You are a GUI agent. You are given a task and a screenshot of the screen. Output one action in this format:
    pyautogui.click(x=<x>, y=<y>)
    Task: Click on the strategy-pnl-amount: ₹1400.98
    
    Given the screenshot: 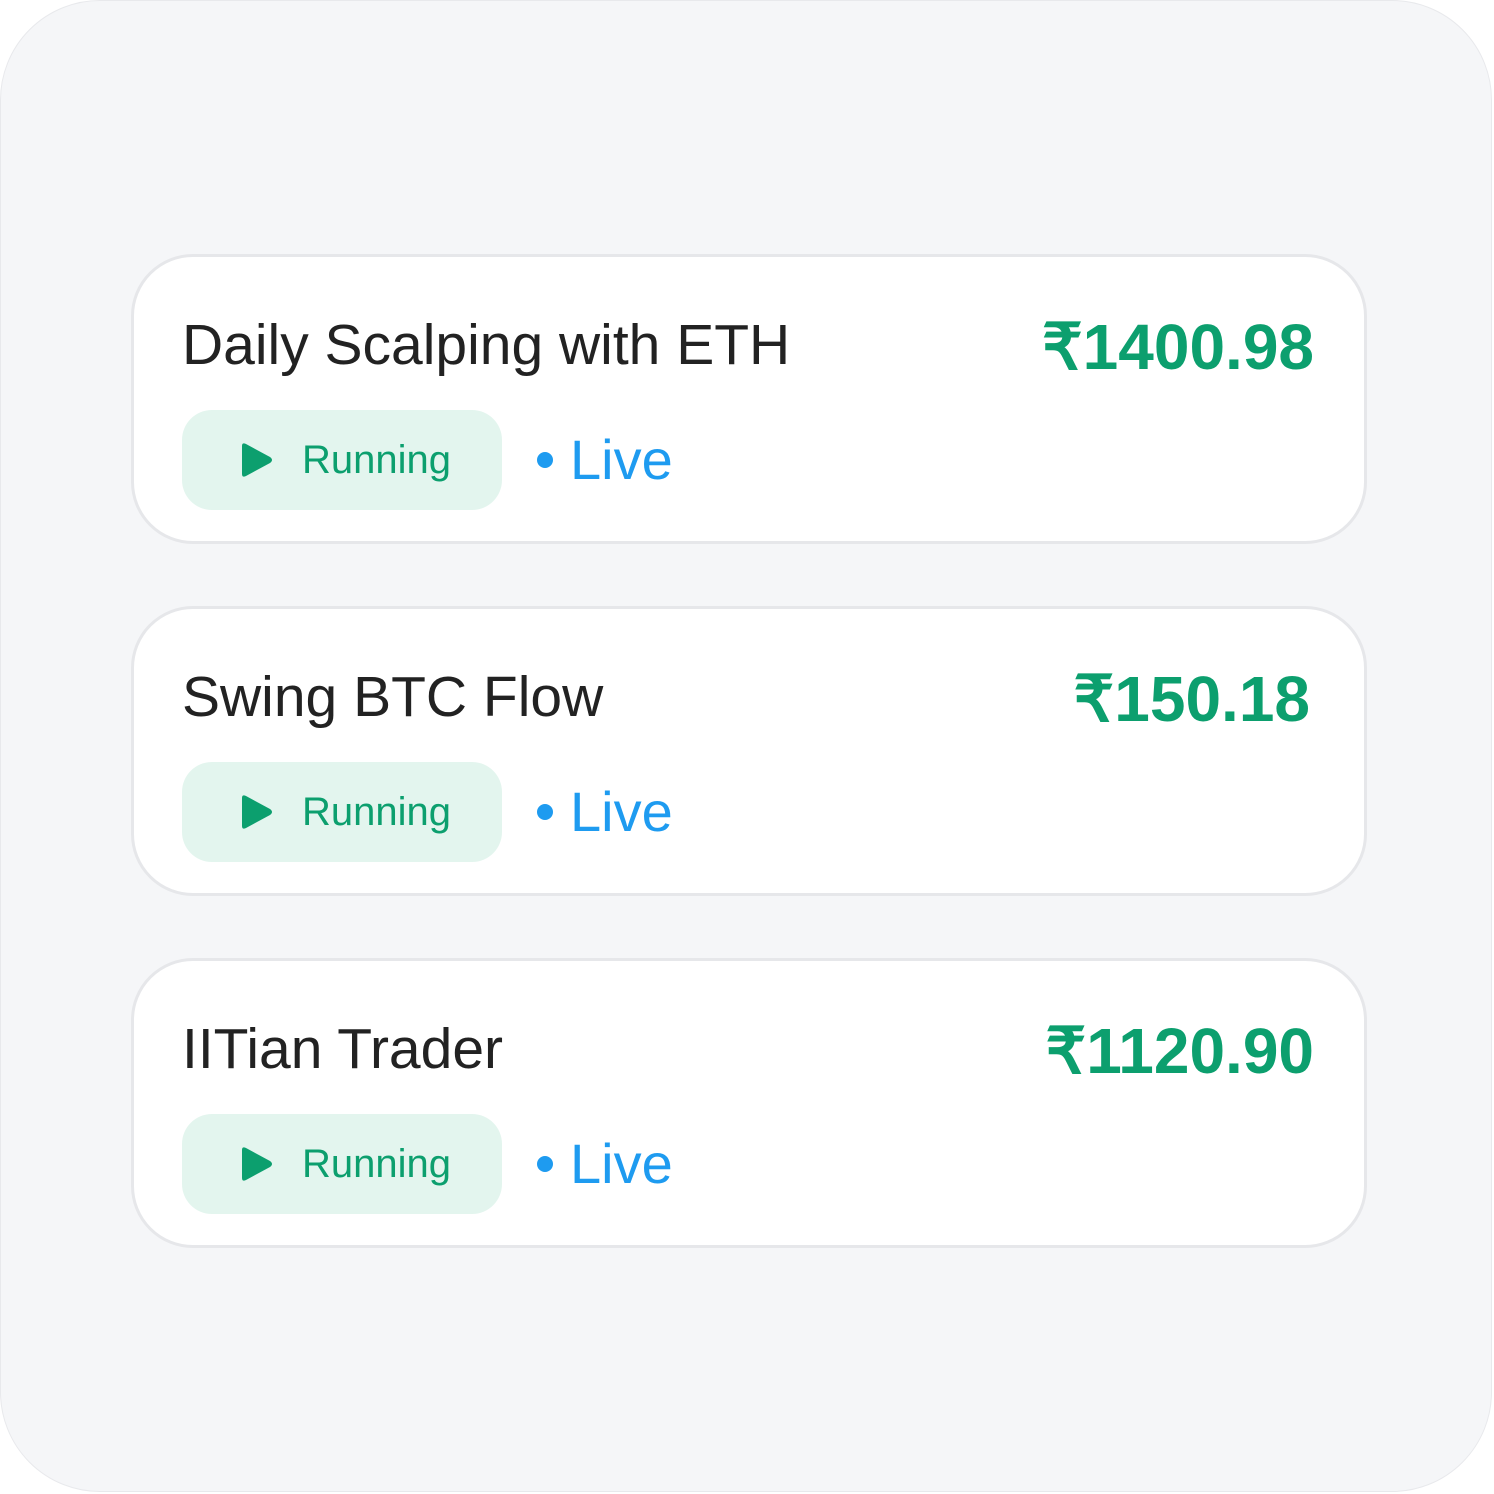 What is the action you would take?
    pyautogui.click(x=1177, y=347)
    